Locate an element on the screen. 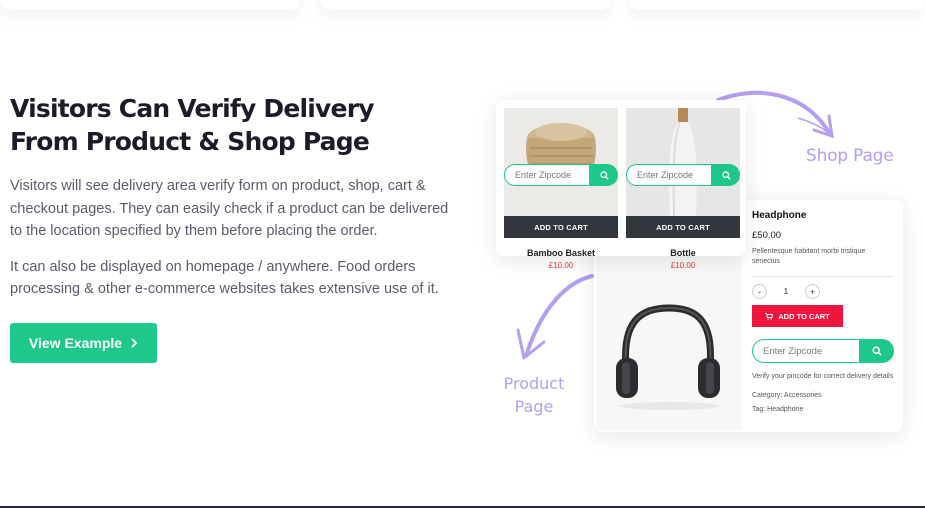 The height and width of the screenshot is (508, 925). bamboo-basket-image: Enter Zipcode is located at coordinates (561, 162).